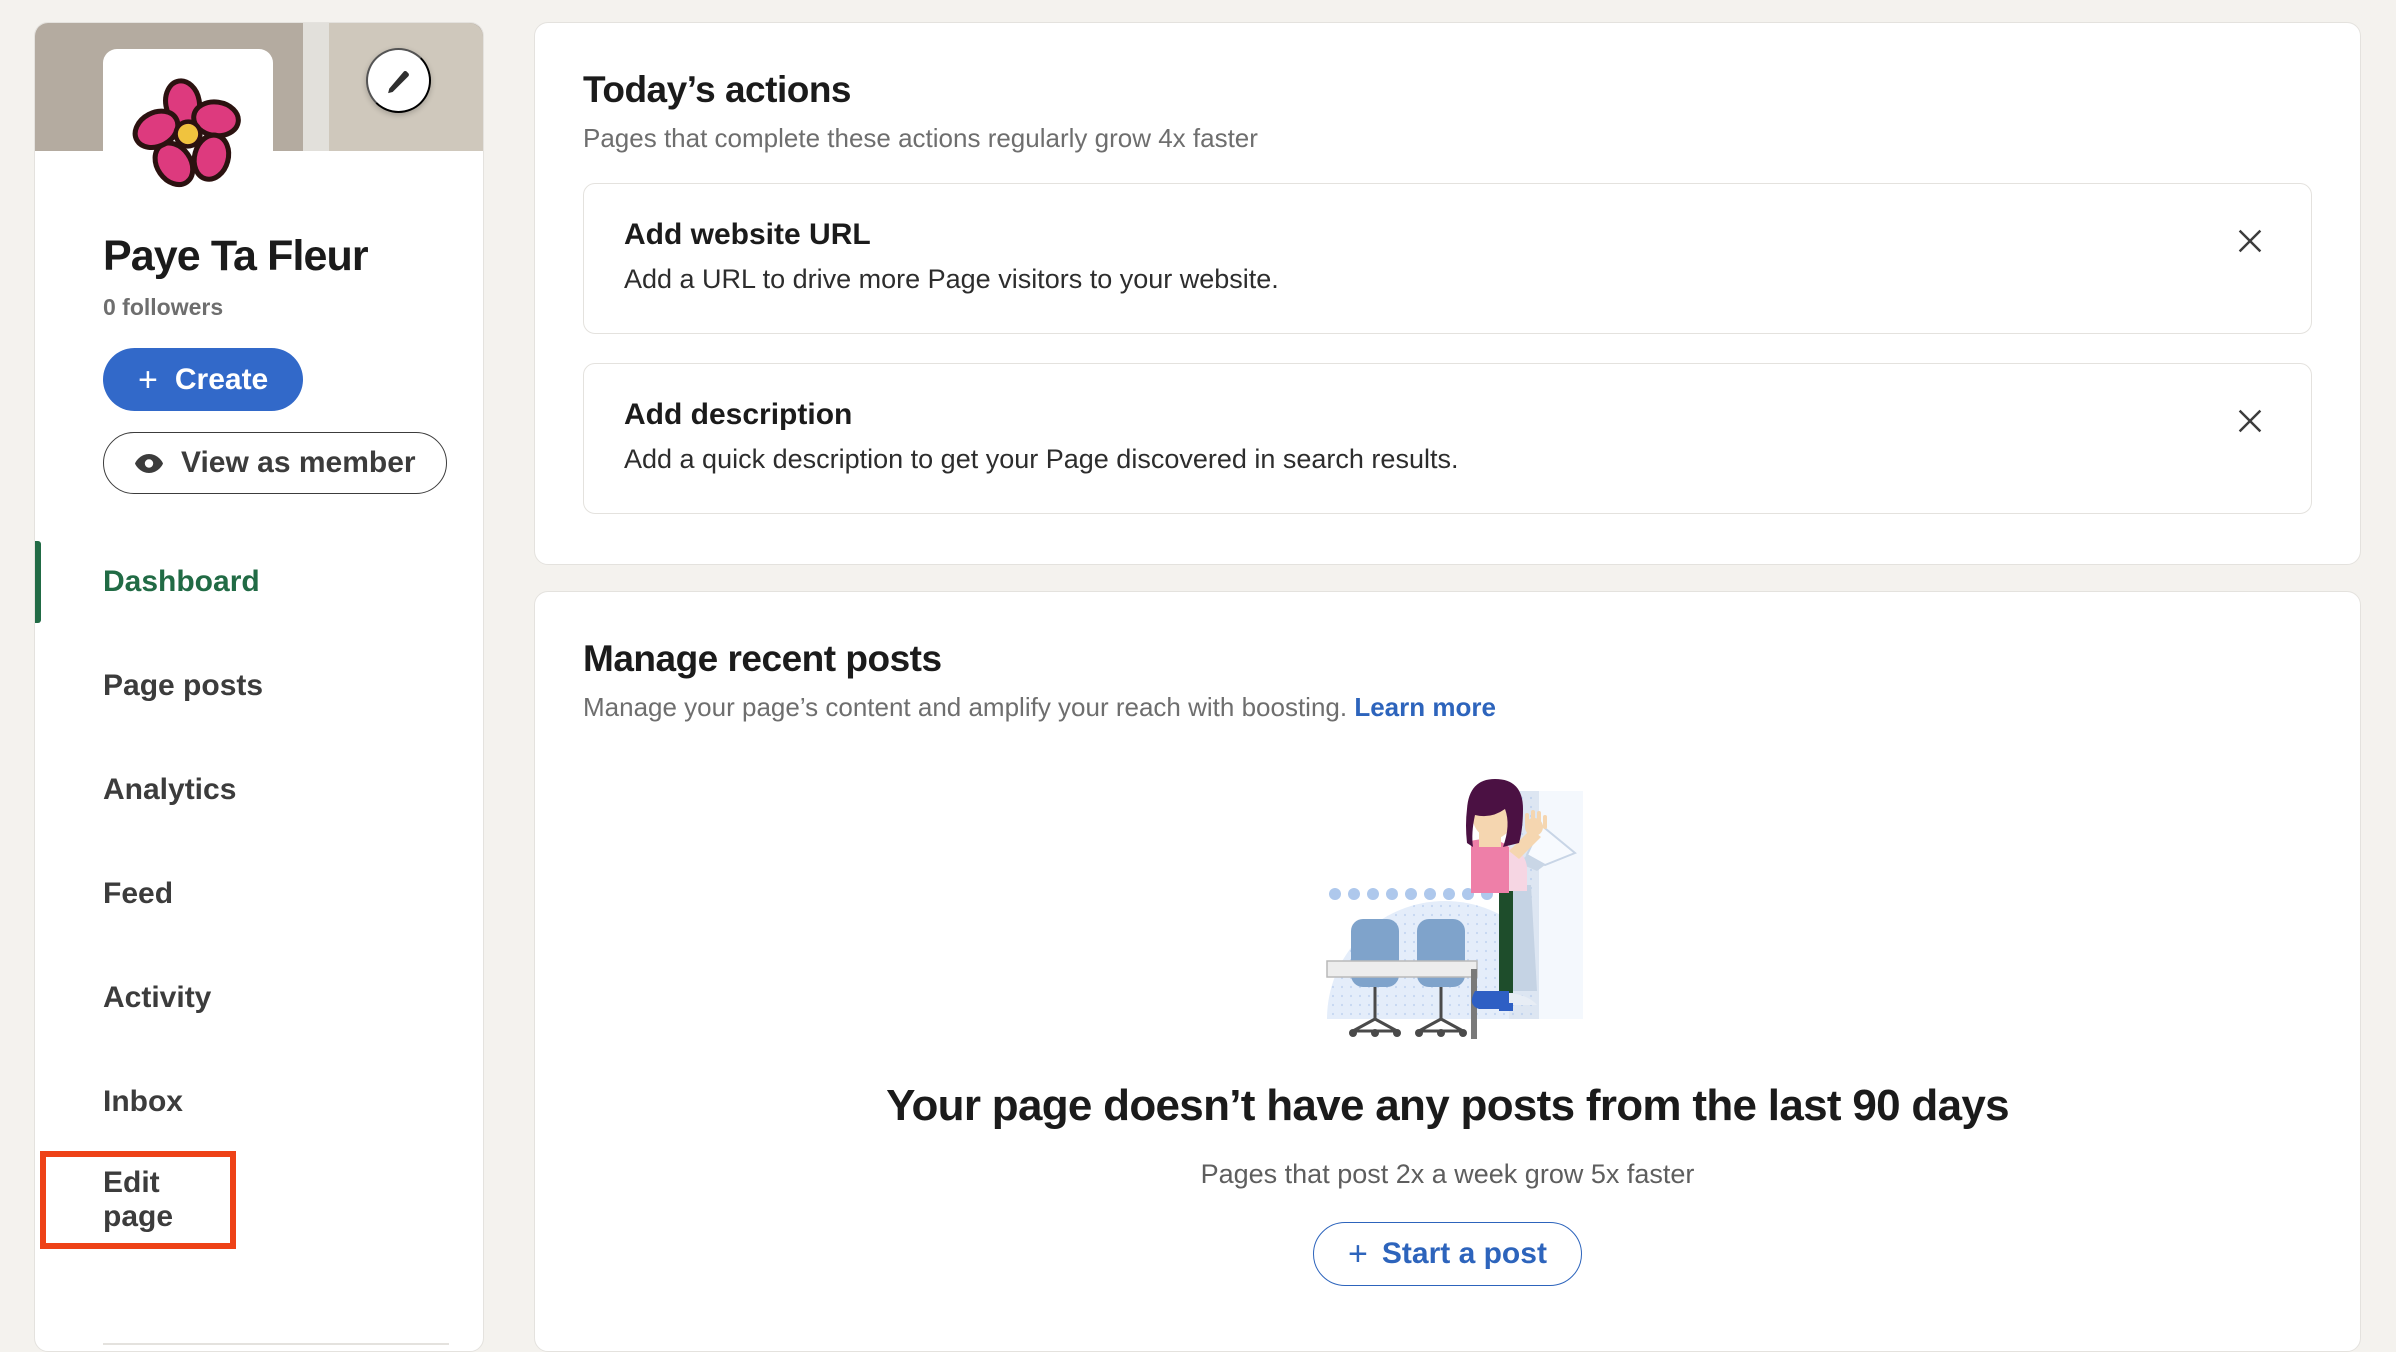 The height and width of the screenshot is (1352, 2396). I want to click on start-a-post-button: + Start a post, so click(1447, 1254).